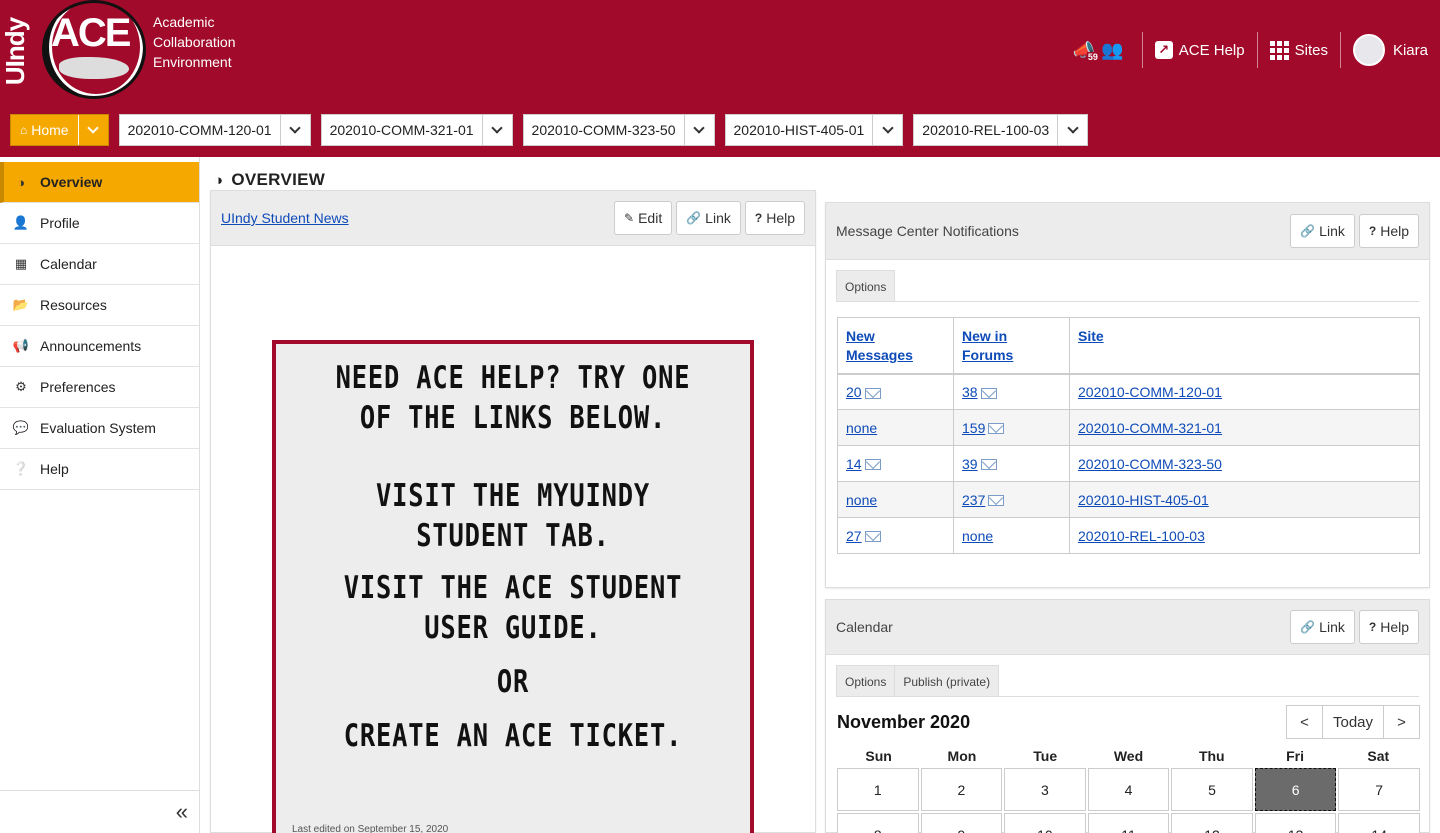 The image size is (1440, 833). What do you see at coordinates (947, 680) in the screenshot?
I see `publish-tab: Publish (private)` at bounding box center [947, 680].